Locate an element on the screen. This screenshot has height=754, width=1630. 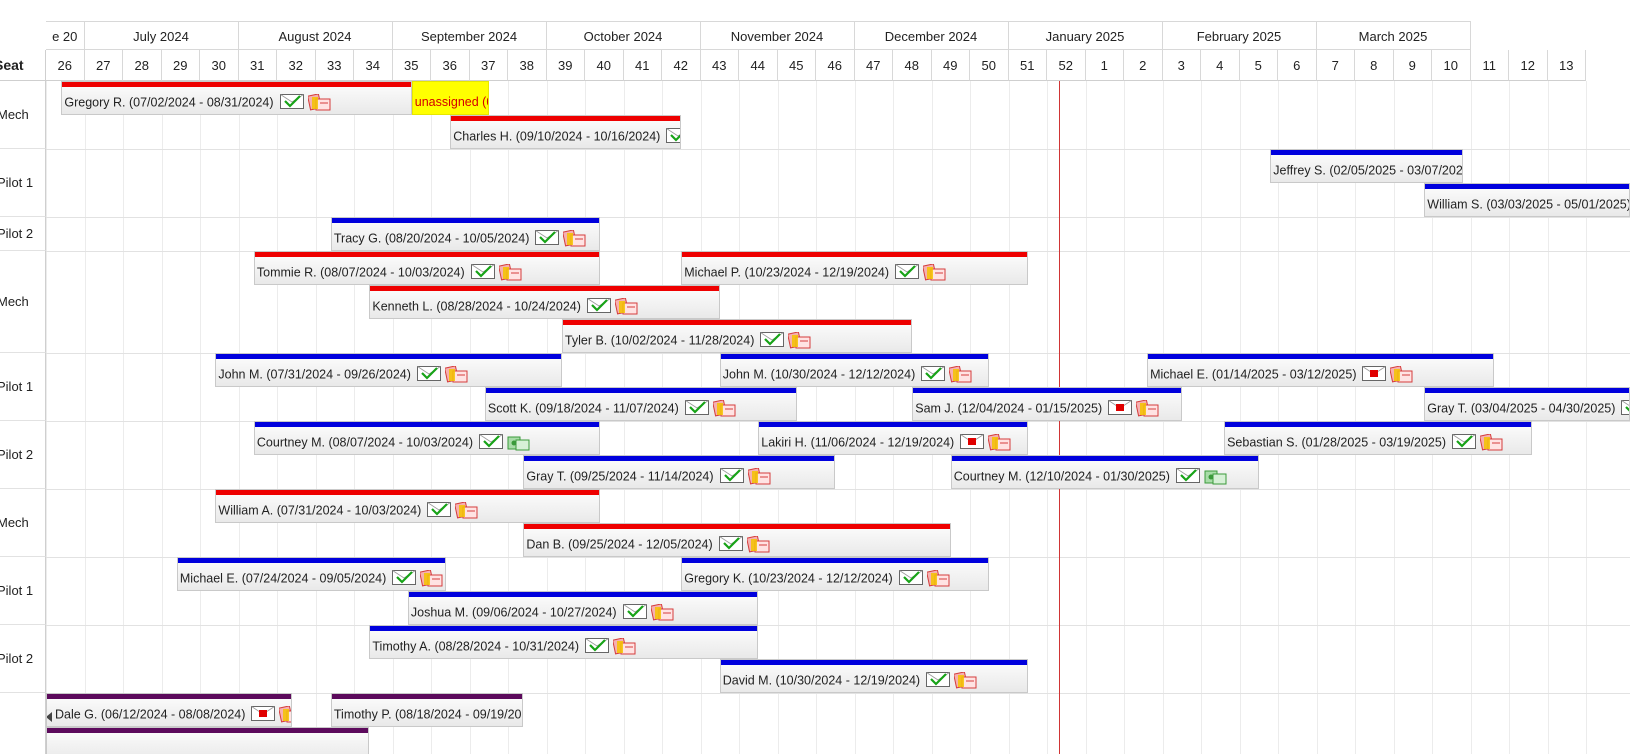
bar-label: unassigned (09/01/2024 - 09/14/2024) is located at coordinates (451, 102).